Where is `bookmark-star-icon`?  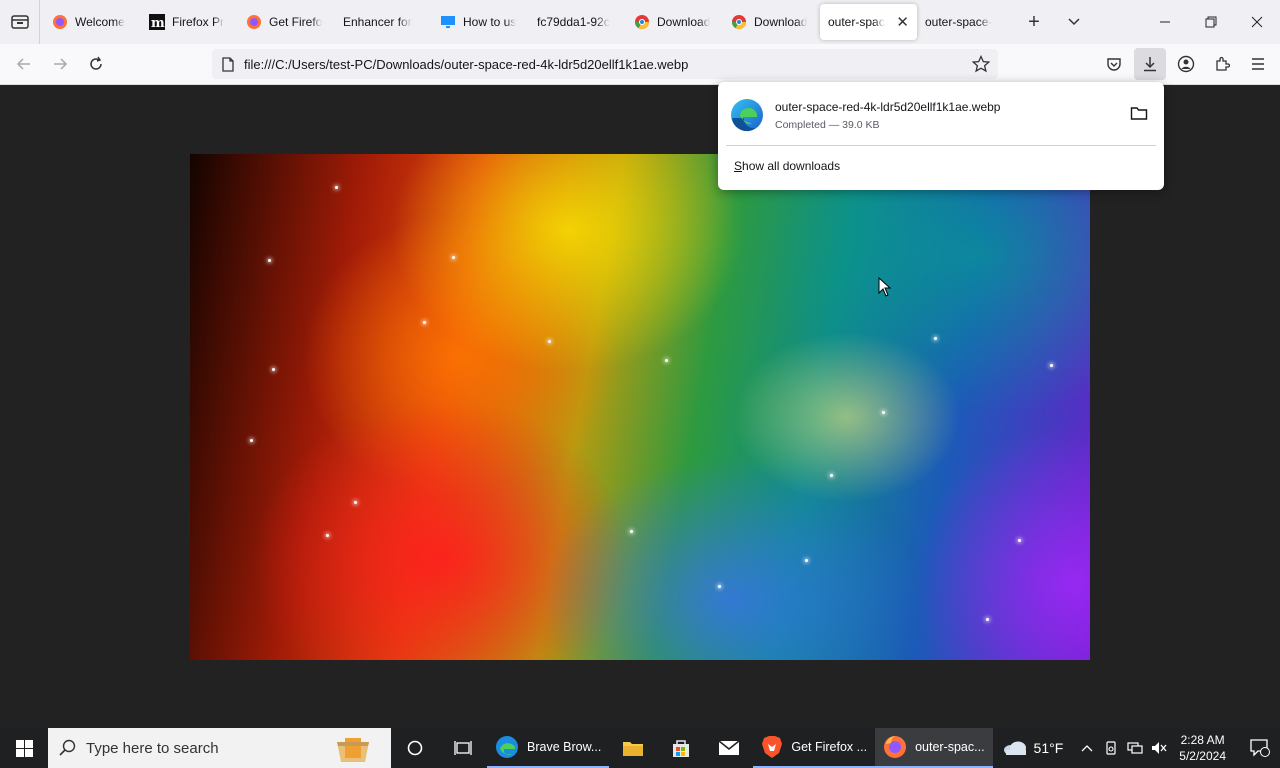
bookmark-star-icon is located at coordinates (981, 66).